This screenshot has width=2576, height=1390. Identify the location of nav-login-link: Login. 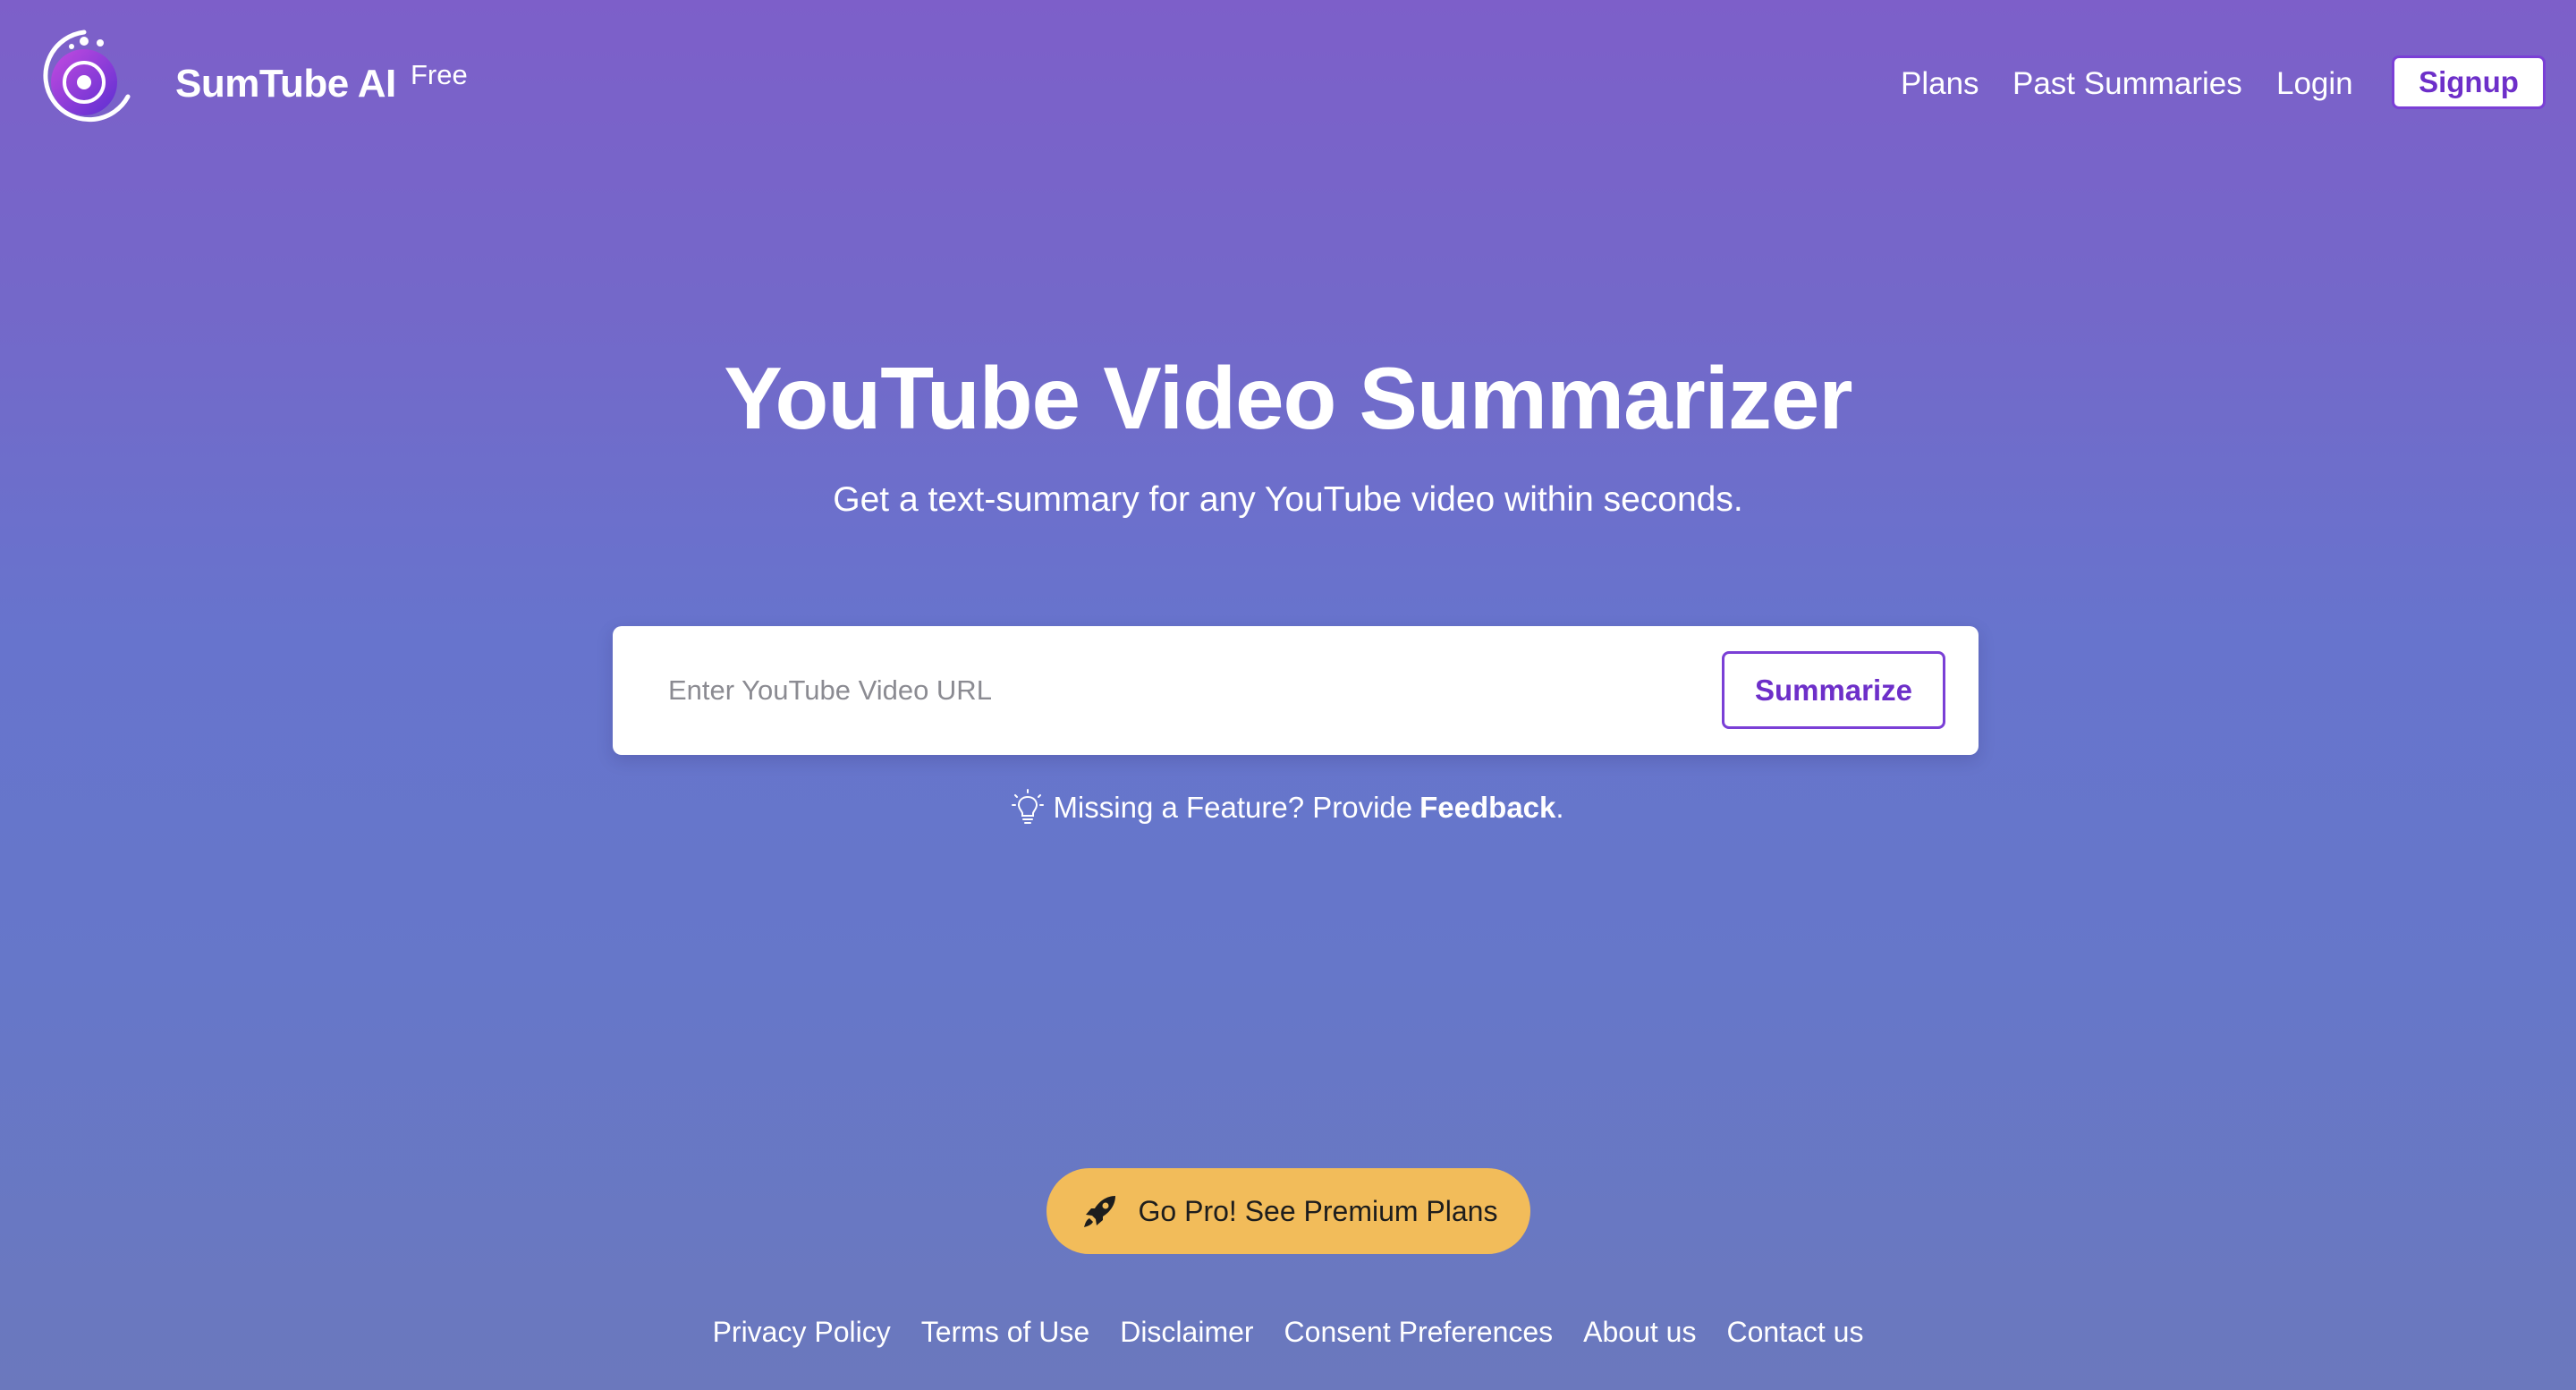
(2314, 84).